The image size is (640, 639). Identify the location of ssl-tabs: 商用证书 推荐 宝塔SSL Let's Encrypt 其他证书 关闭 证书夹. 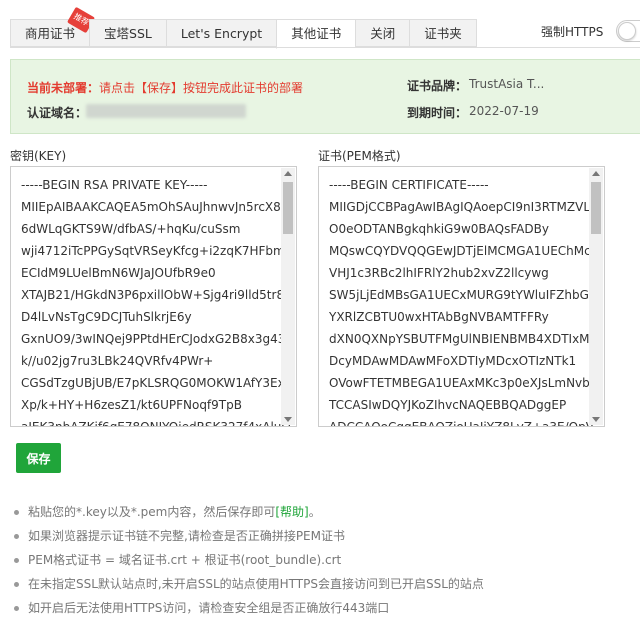
(243, 27).